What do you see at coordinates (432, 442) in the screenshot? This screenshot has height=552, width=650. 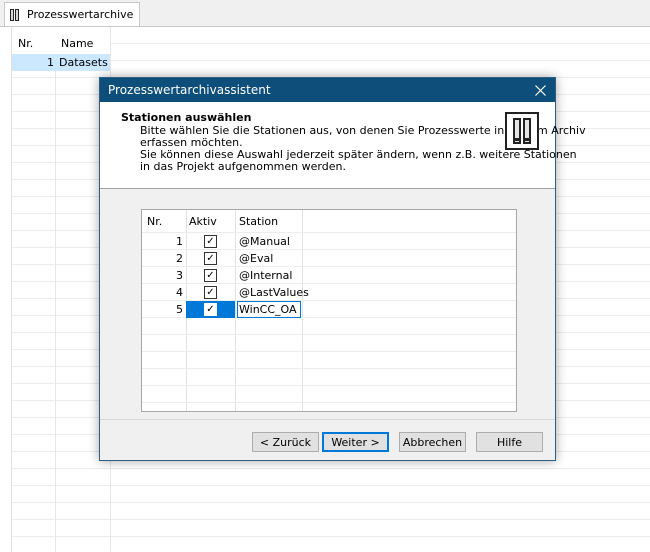 I see `cancel-button: Abbrechen` at bounding box center [432, 442].